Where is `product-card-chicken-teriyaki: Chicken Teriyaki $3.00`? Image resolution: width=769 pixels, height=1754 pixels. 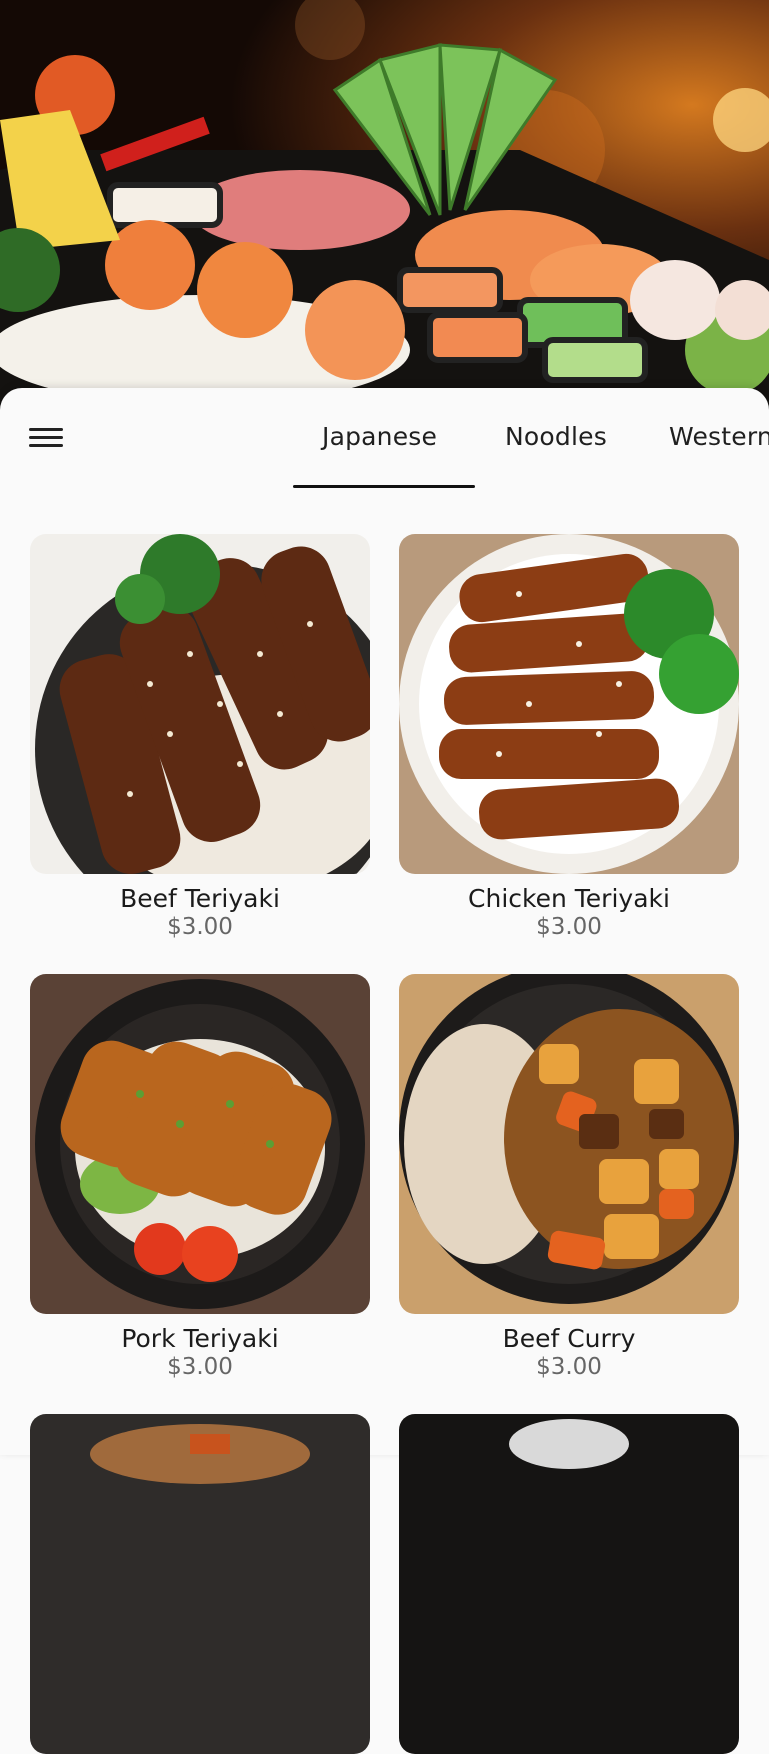
product-card-chicken-teriyaki: Chicken Teriyaki $3.00 is located at coordinates (569, 737).